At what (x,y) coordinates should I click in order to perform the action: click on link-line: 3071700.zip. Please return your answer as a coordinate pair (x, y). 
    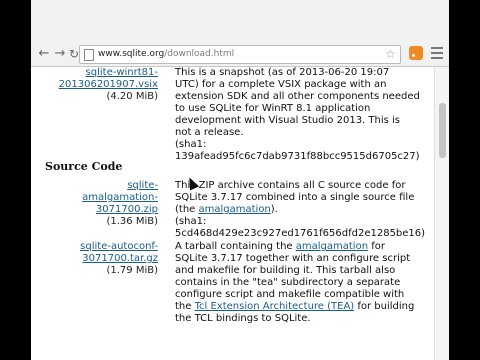
    Looking at the image, I should click on (126, 209).